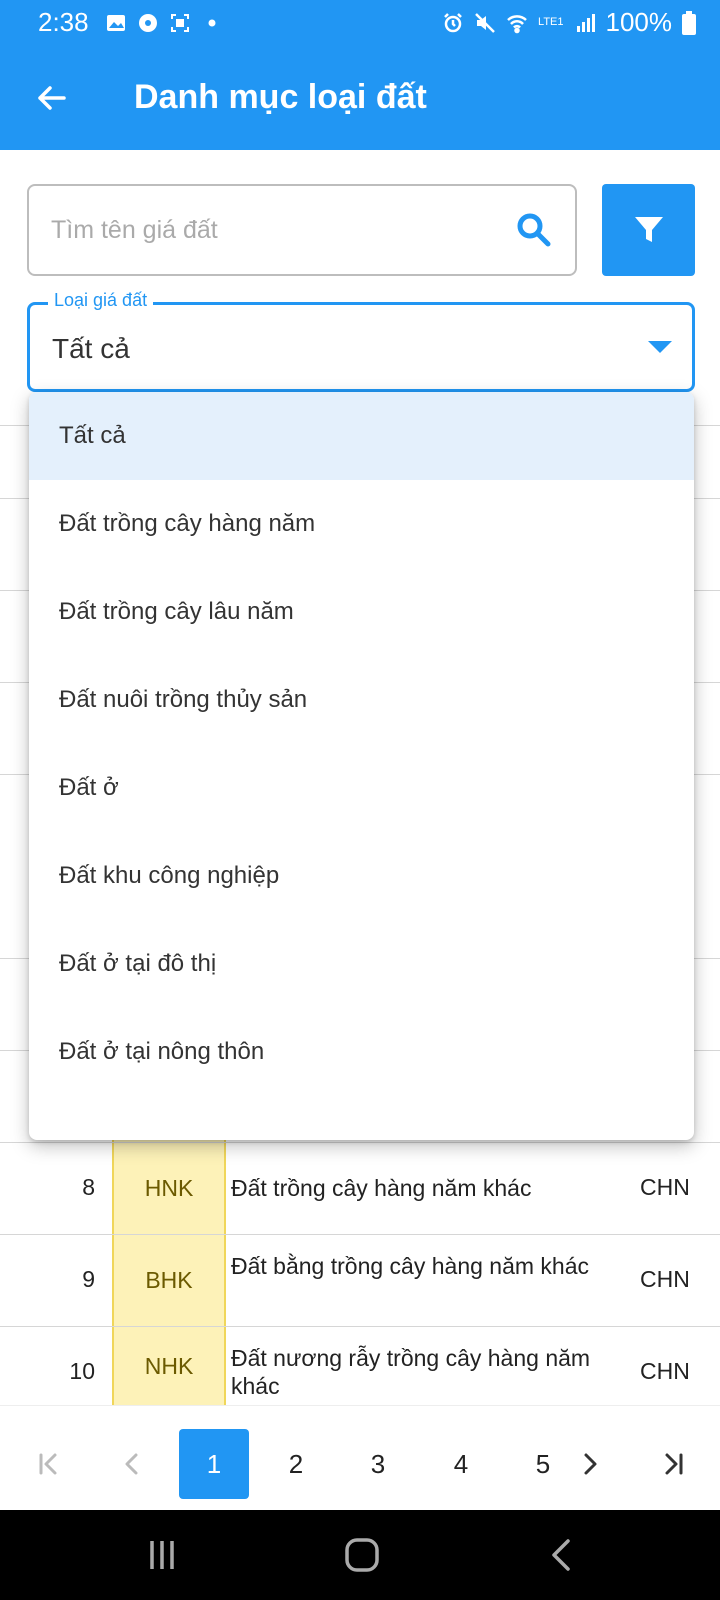 The image size is (720, 1600). What do you see at coordinates (88, 1187) in the screenshot?
I see `row-index: 8` at bounding box center [88, 1187].